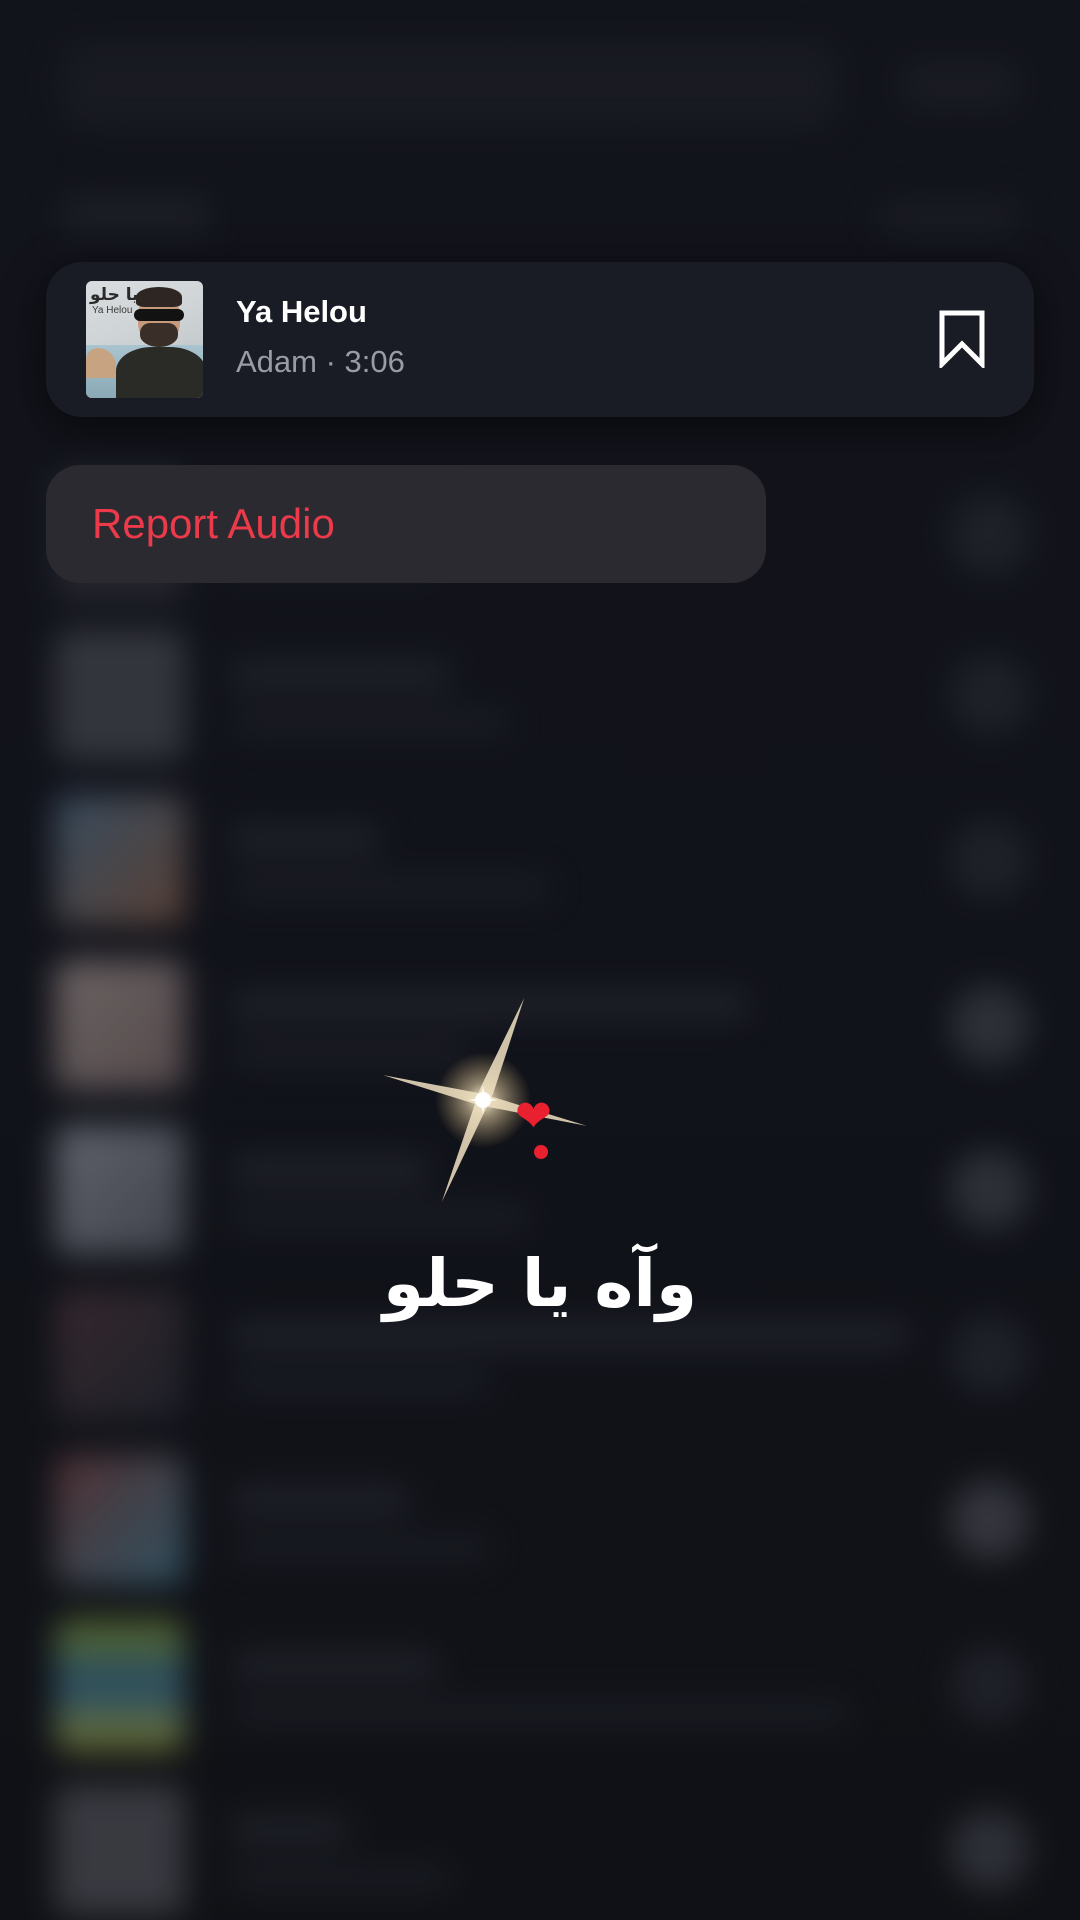  What do you see at coordinates (144, 339) in the screenshot?
I see `album-cover: يا حلو Ya Helou` at bounding box center [144, 339].